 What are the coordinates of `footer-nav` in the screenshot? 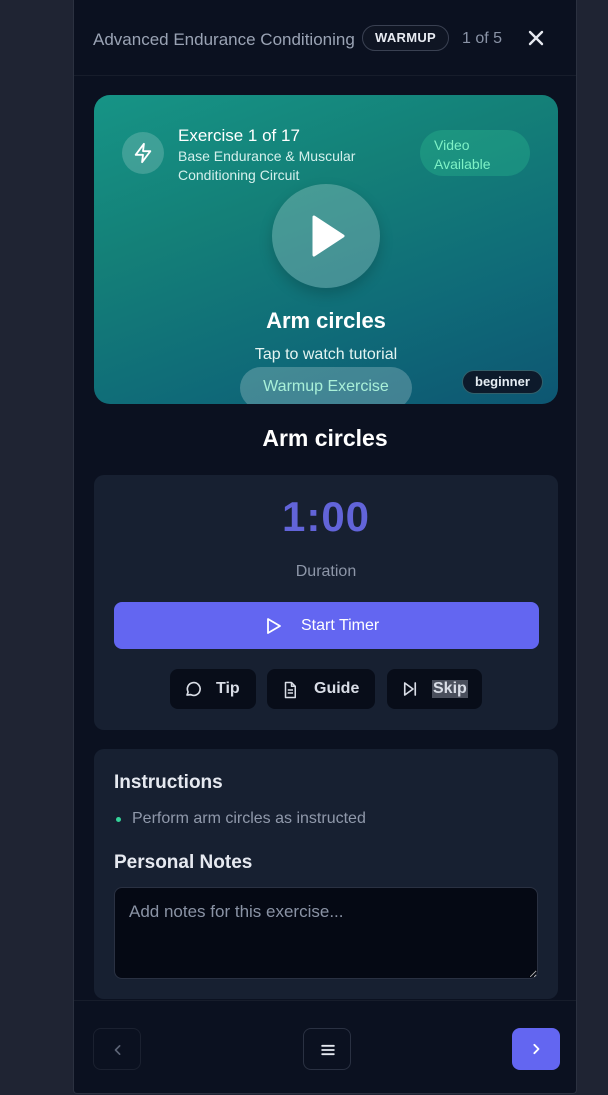 It's located at (325, 1046).